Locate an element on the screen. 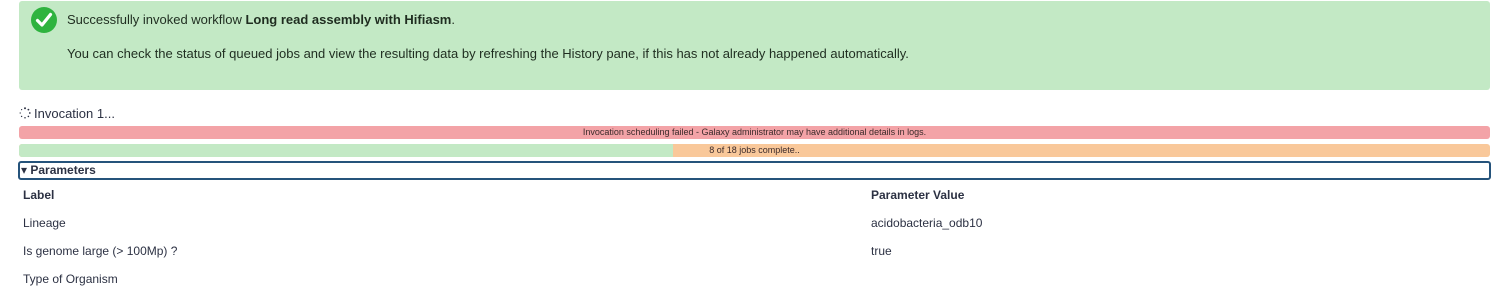  jobs-progress-text: 8 of 18 jobs complete.. is located at coordinates (754, 150).